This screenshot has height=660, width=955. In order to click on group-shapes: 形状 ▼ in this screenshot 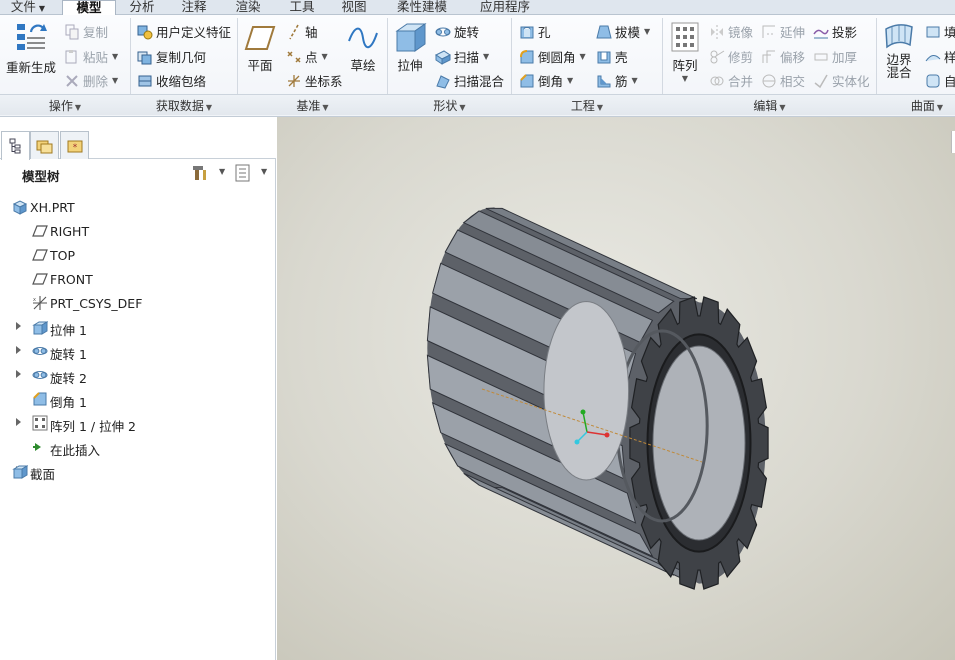, I will do `click(449, 105)`.